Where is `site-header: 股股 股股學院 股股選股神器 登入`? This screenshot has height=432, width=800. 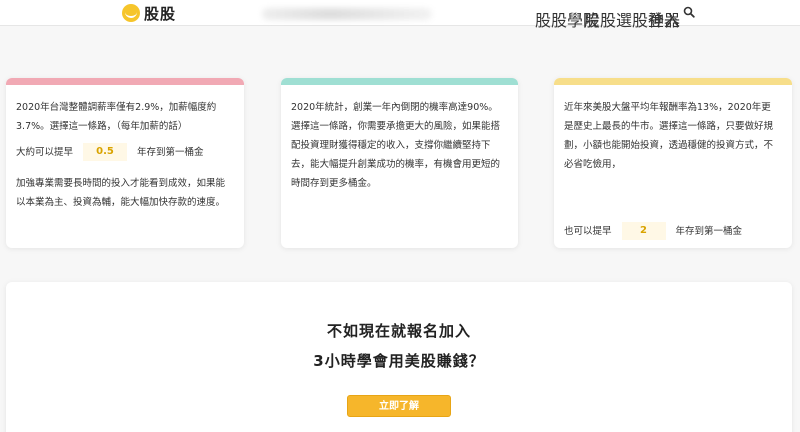 site-header: 股股 股股學院 股股選股神器 登入 is located at coordinates (400, 15).